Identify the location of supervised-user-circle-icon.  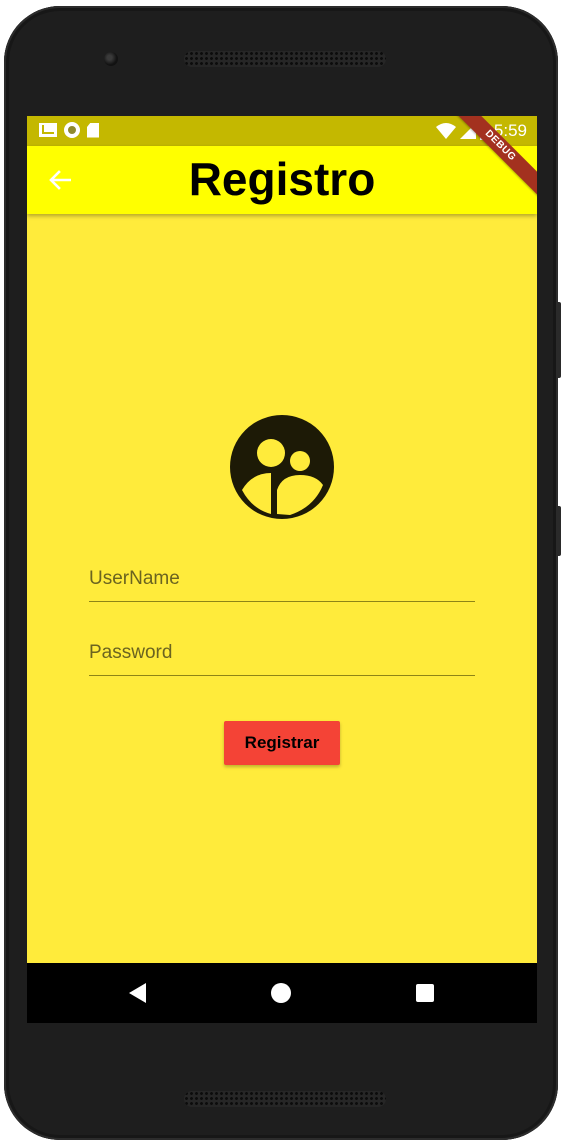
(282, 467).